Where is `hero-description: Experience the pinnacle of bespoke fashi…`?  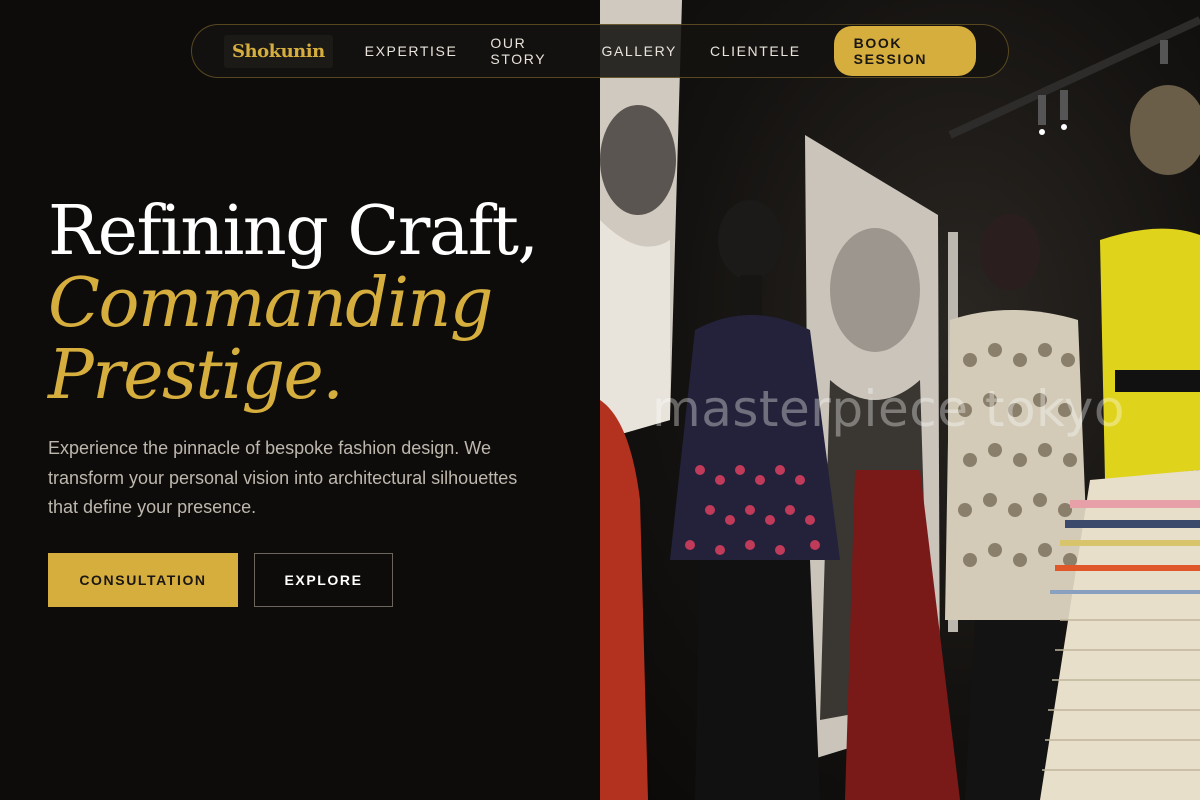
hero-description: Experience the pinnacle of bespoke fashi… is located at coordinates (283, 477).